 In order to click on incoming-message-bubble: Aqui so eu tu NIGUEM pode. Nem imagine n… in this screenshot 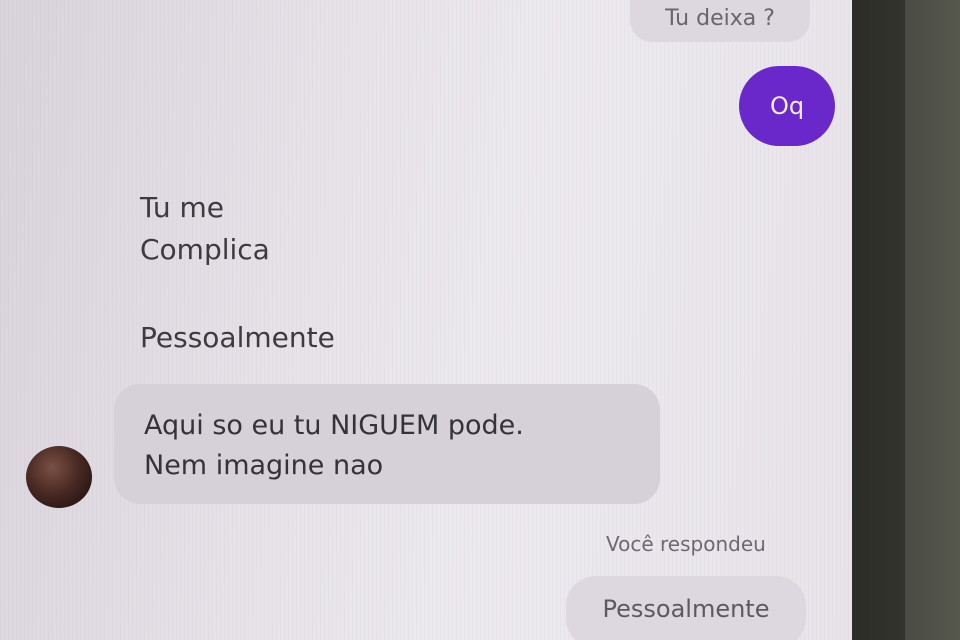, I will do `click(387, 444)`.